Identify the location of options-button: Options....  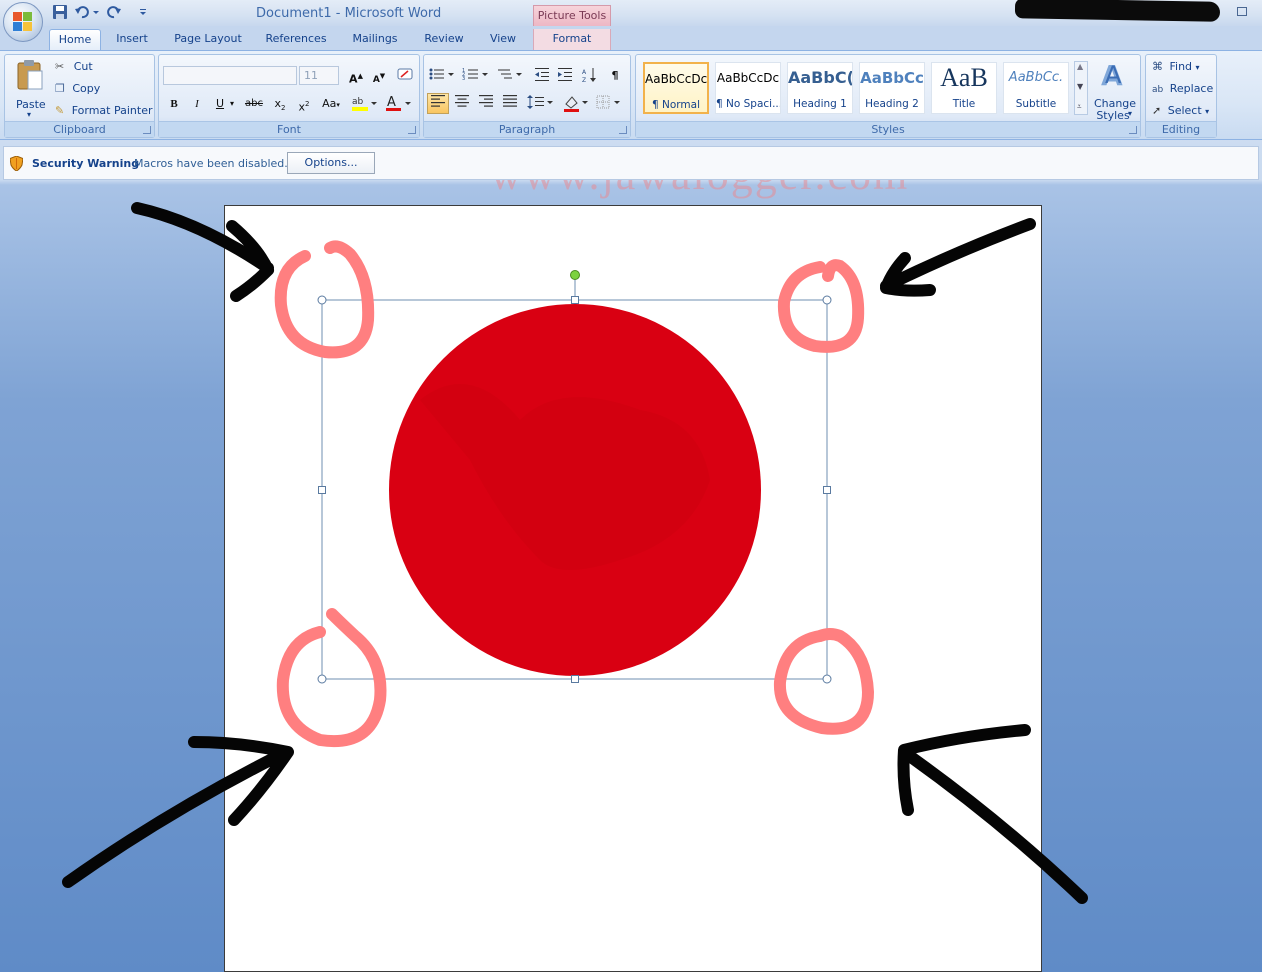
(331, 163).